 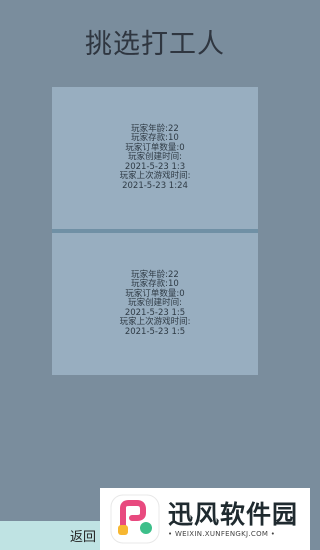 I want to click on watermark-logo: 迅风软件园 • WEIXIN.XUNFENGKJ.COM •, so click(x=205, y=519).